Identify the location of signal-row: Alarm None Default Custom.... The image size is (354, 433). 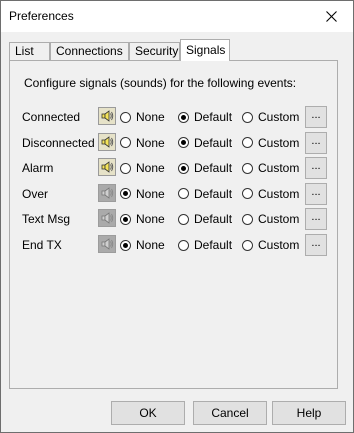
(173, 168).